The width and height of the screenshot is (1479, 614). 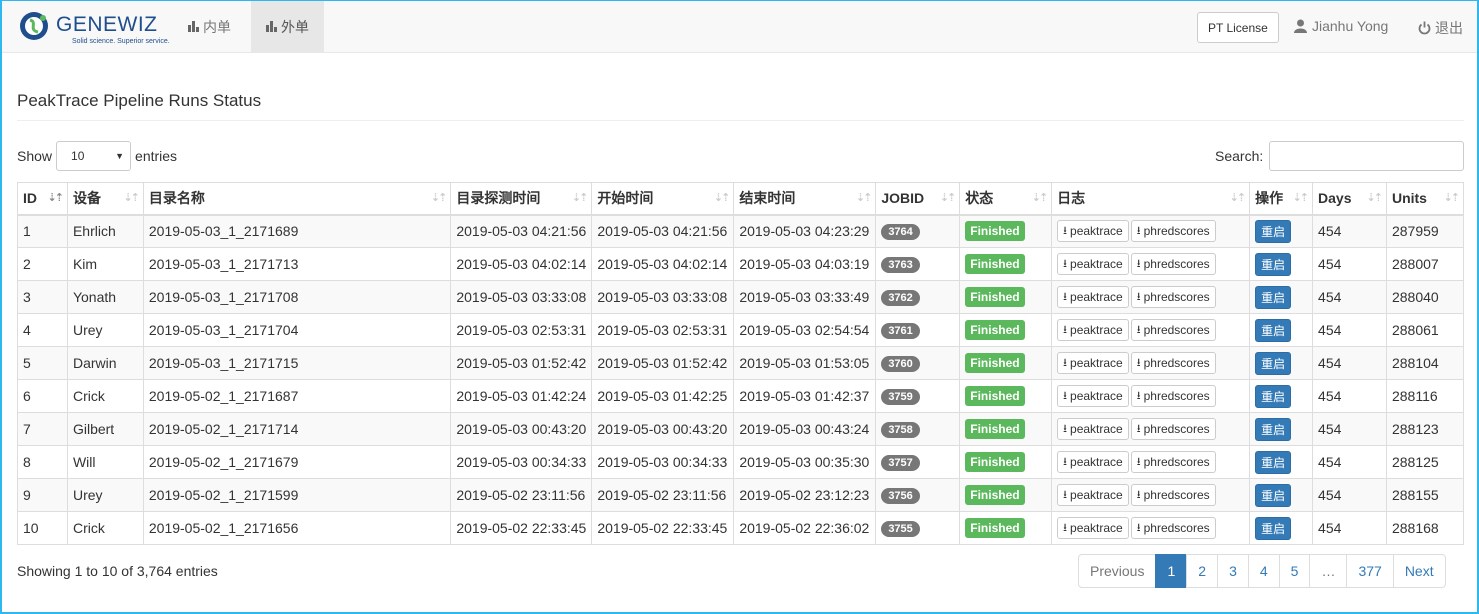 What do you see at coordinates (805, 462) in the screenshot?
I see `cell-end-time: 2019-05-03 00:35:30` at bounding box center [805, 462].